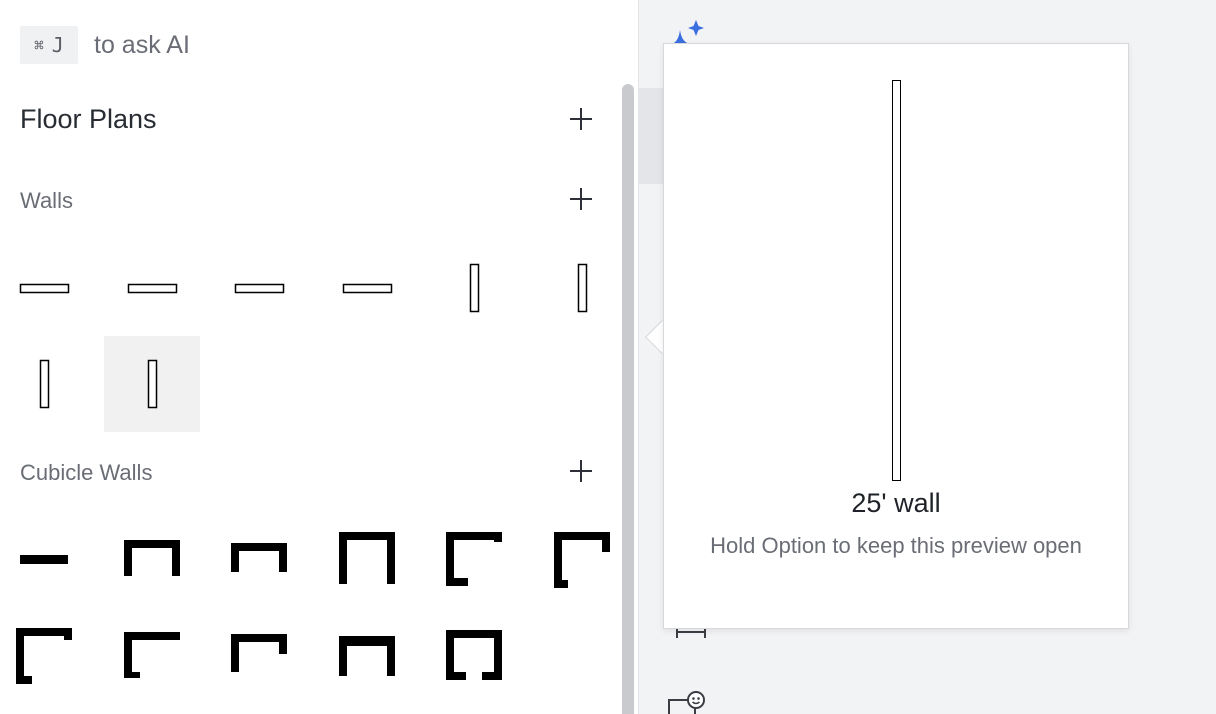 The height and width of the screenshot is (714, 1216). I want to click on ask-ai-text: to ask AI, so click(142, 44).